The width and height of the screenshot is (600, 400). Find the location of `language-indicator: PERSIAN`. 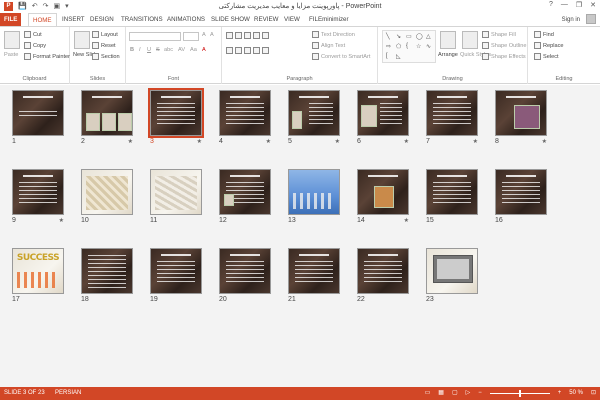

language-indicator: PERSIAN is located at coordinates (68, 393).